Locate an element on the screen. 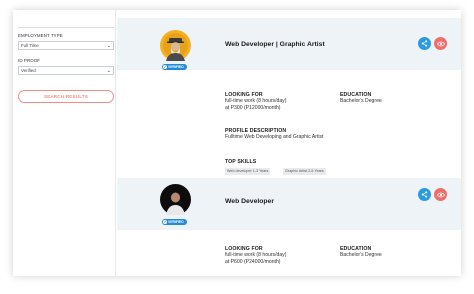 The width and height of the screenshot is (474, 294). id-proof-select: Verified ⌄ is located at coordinates (66, 70).